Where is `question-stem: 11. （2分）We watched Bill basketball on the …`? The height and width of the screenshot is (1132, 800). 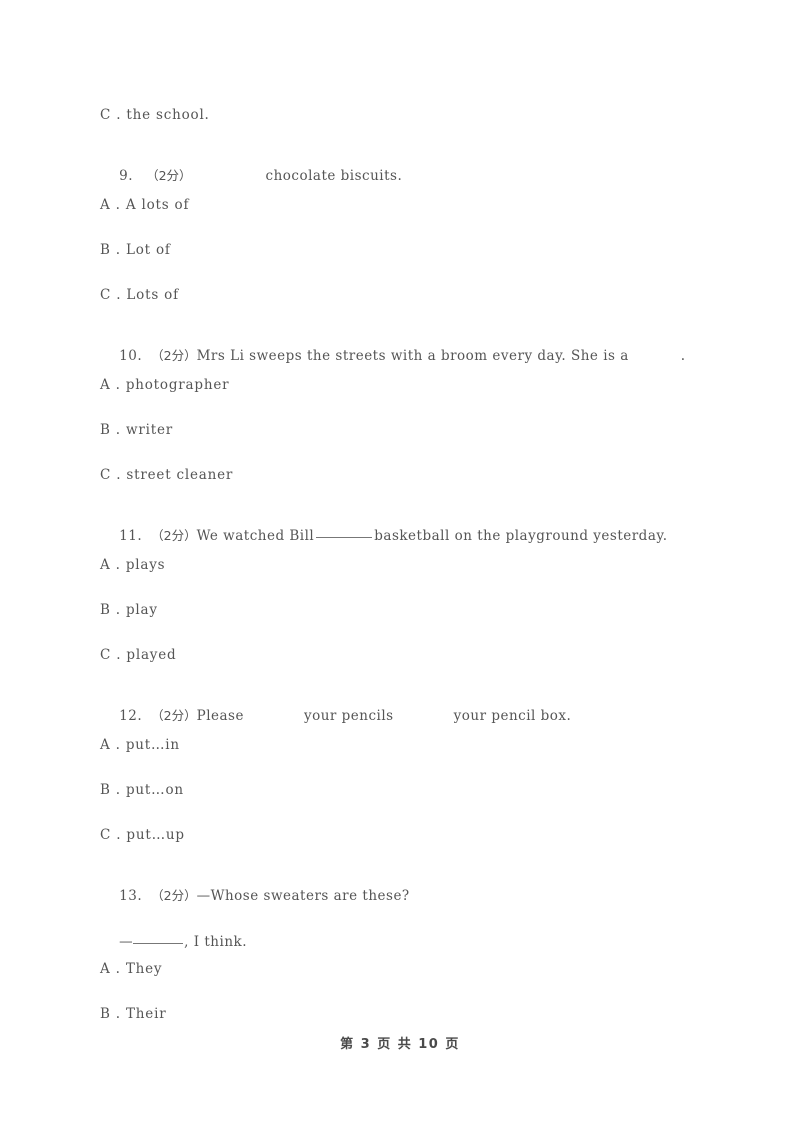 question-stem: 11. （2分）We watched Bill basketball on the … is located at coordinates (384, 536).